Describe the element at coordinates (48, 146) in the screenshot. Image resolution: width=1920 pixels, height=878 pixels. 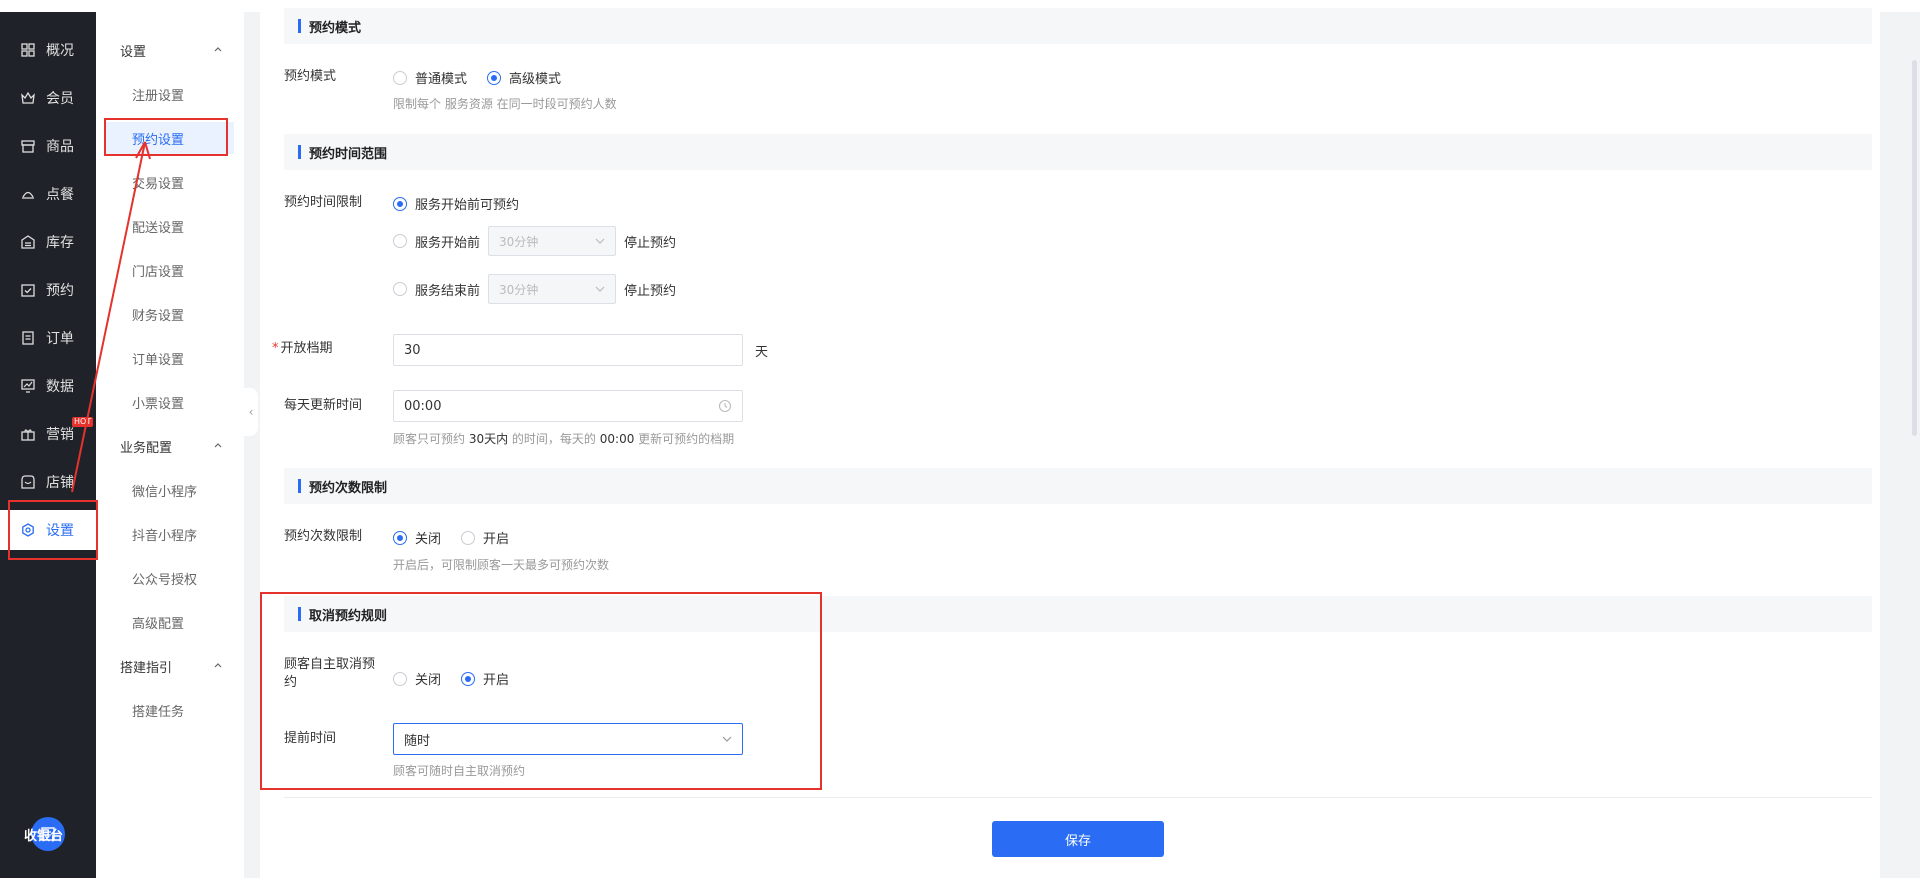
I see `nav-item-goods: 商品` at that location.